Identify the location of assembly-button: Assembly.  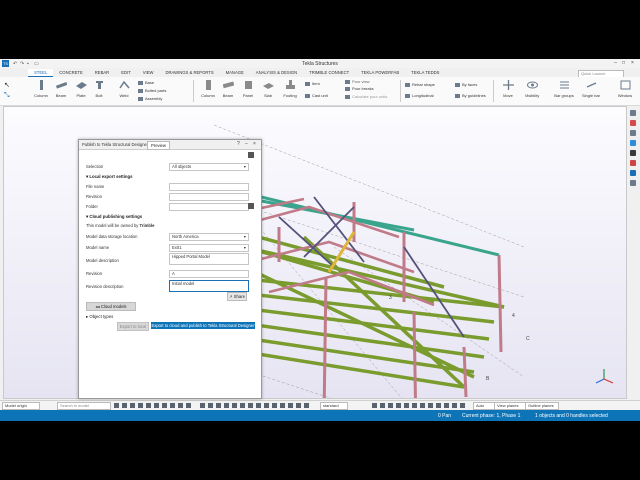
(150, 98).